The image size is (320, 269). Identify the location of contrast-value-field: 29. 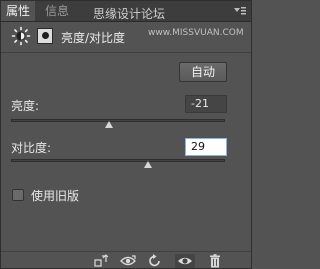
(206, 147).